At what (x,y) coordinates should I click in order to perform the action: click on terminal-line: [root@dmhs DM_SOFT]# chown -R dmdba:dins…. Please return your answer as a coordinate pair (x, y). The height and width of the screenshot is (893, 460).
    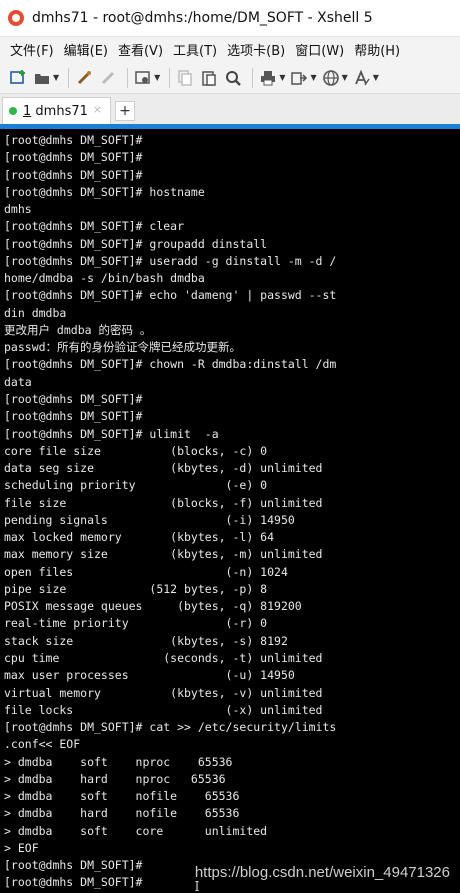
    Looking at the image, I should click on (170, 364).